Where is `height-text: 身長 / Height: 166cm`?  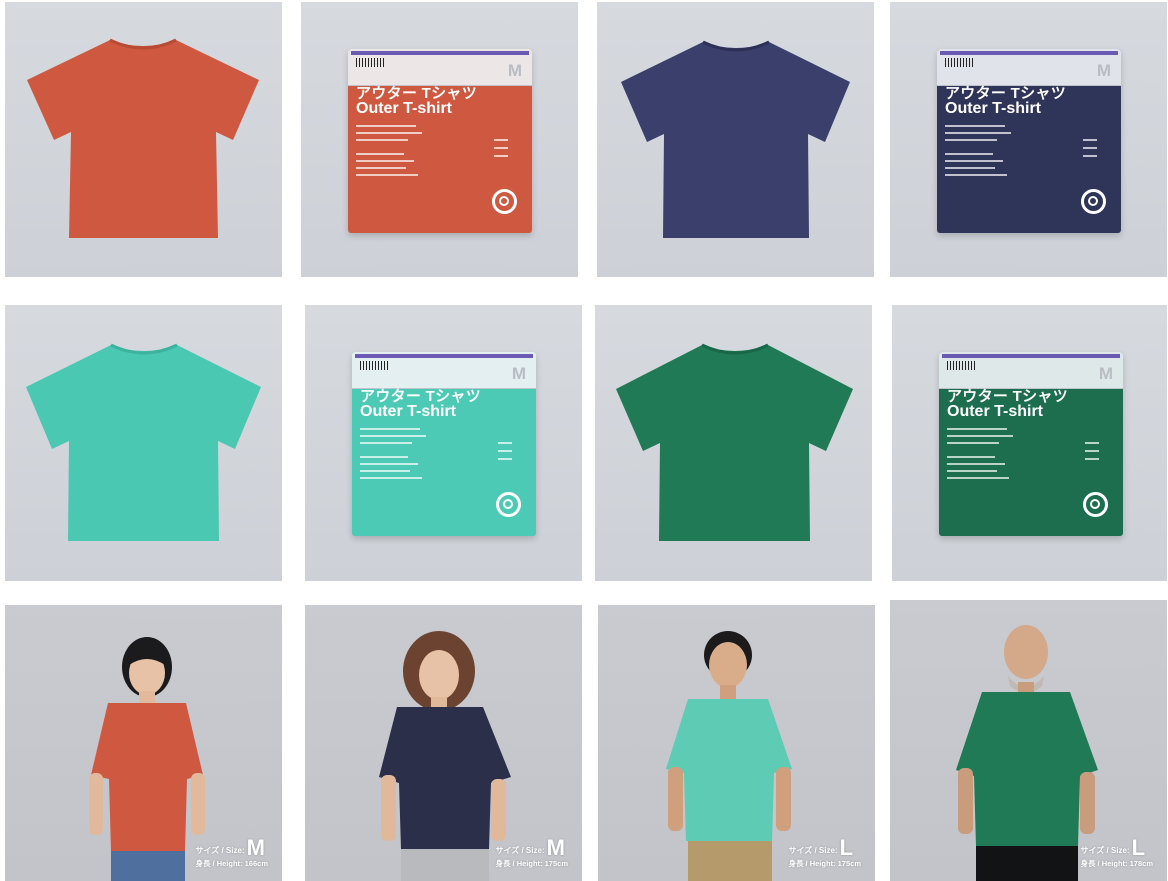 height-text: 身長 / Height: 166cm is located at coordinates (231, 863).